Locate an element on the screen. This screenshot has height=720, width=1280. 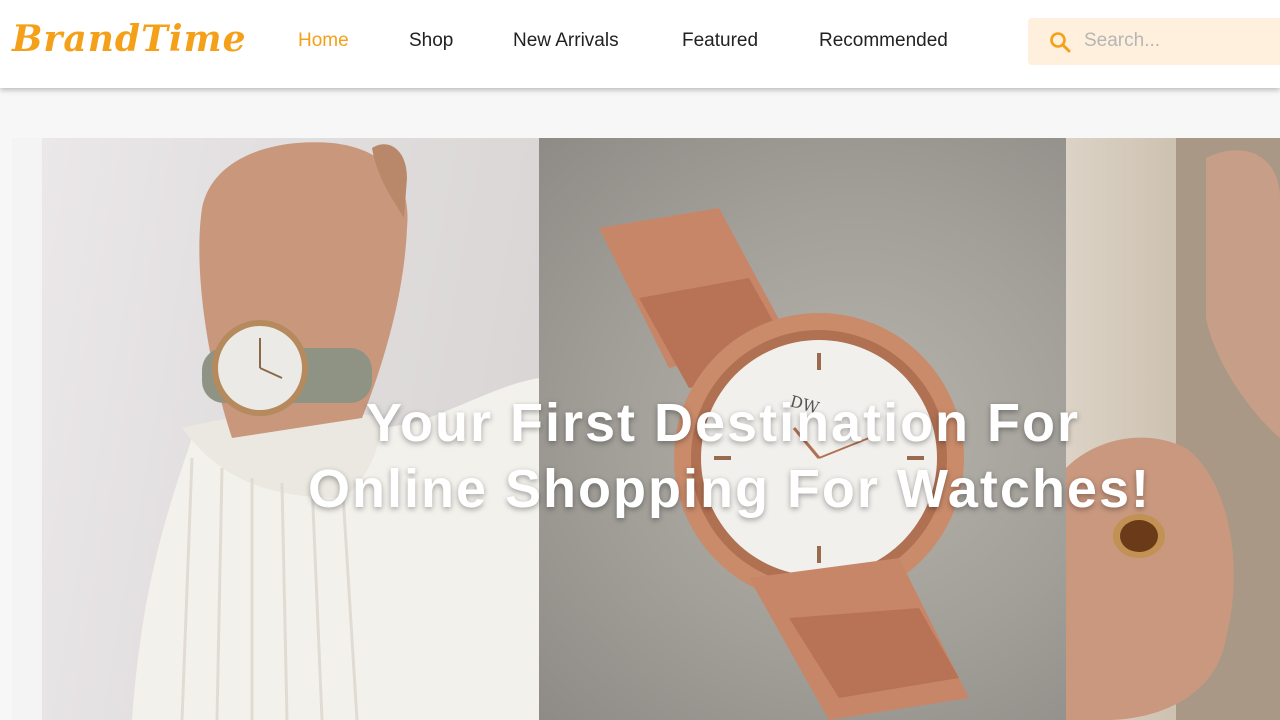
brand-logo: BrandTime is located at coordinates (129, 39).